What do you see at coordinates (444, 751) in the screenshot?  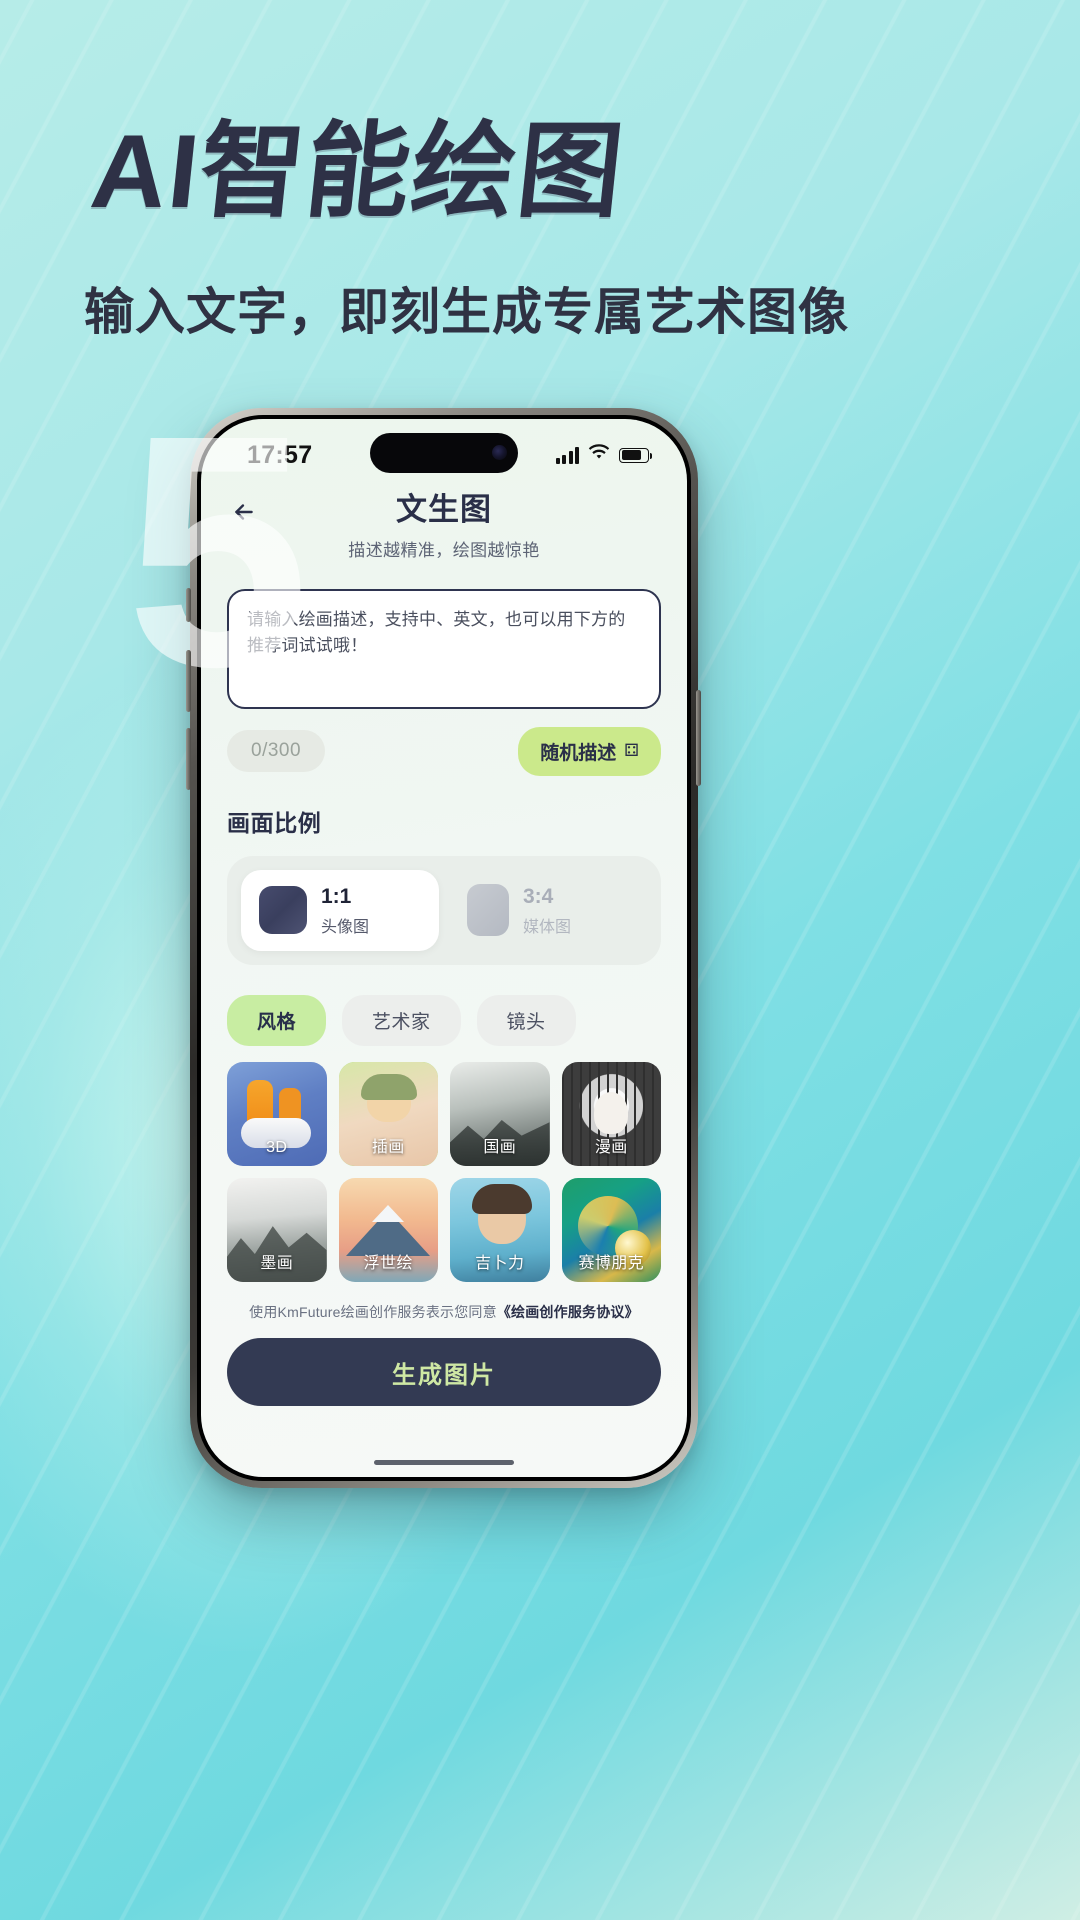 I see `prompt-toolbar: 0/300 随机描述 ⚃` at bounding box center [444, 751].